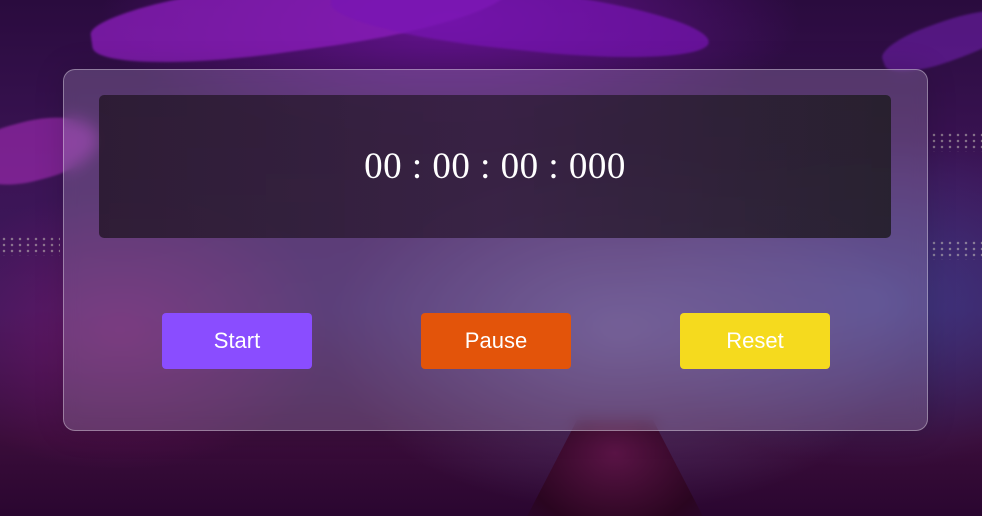  Describe the element at coordinates (237, 341) in the screenshot. I see `start-button: Start` at that location.